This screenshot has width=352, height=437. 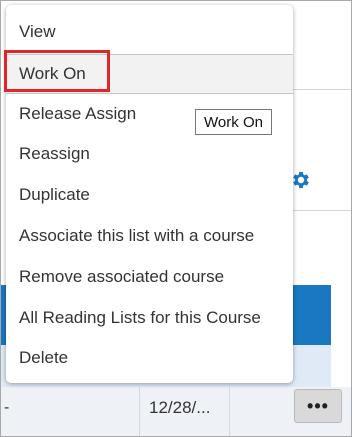 What do you see at coordinates (318, 406) in the screenshot?
I see `more-actions-button: •••` at bounding box center [318, 406].